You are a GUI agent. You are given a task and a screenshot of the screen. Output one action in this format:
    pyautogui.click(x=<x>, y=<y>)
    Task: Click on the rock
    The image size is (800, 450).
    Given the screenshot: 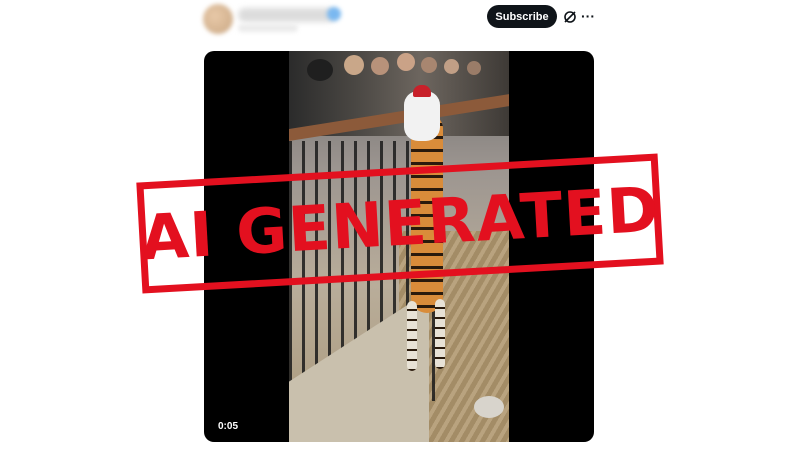 What is the action you would take?
    pyautogui.click(x=489, y=407)
    